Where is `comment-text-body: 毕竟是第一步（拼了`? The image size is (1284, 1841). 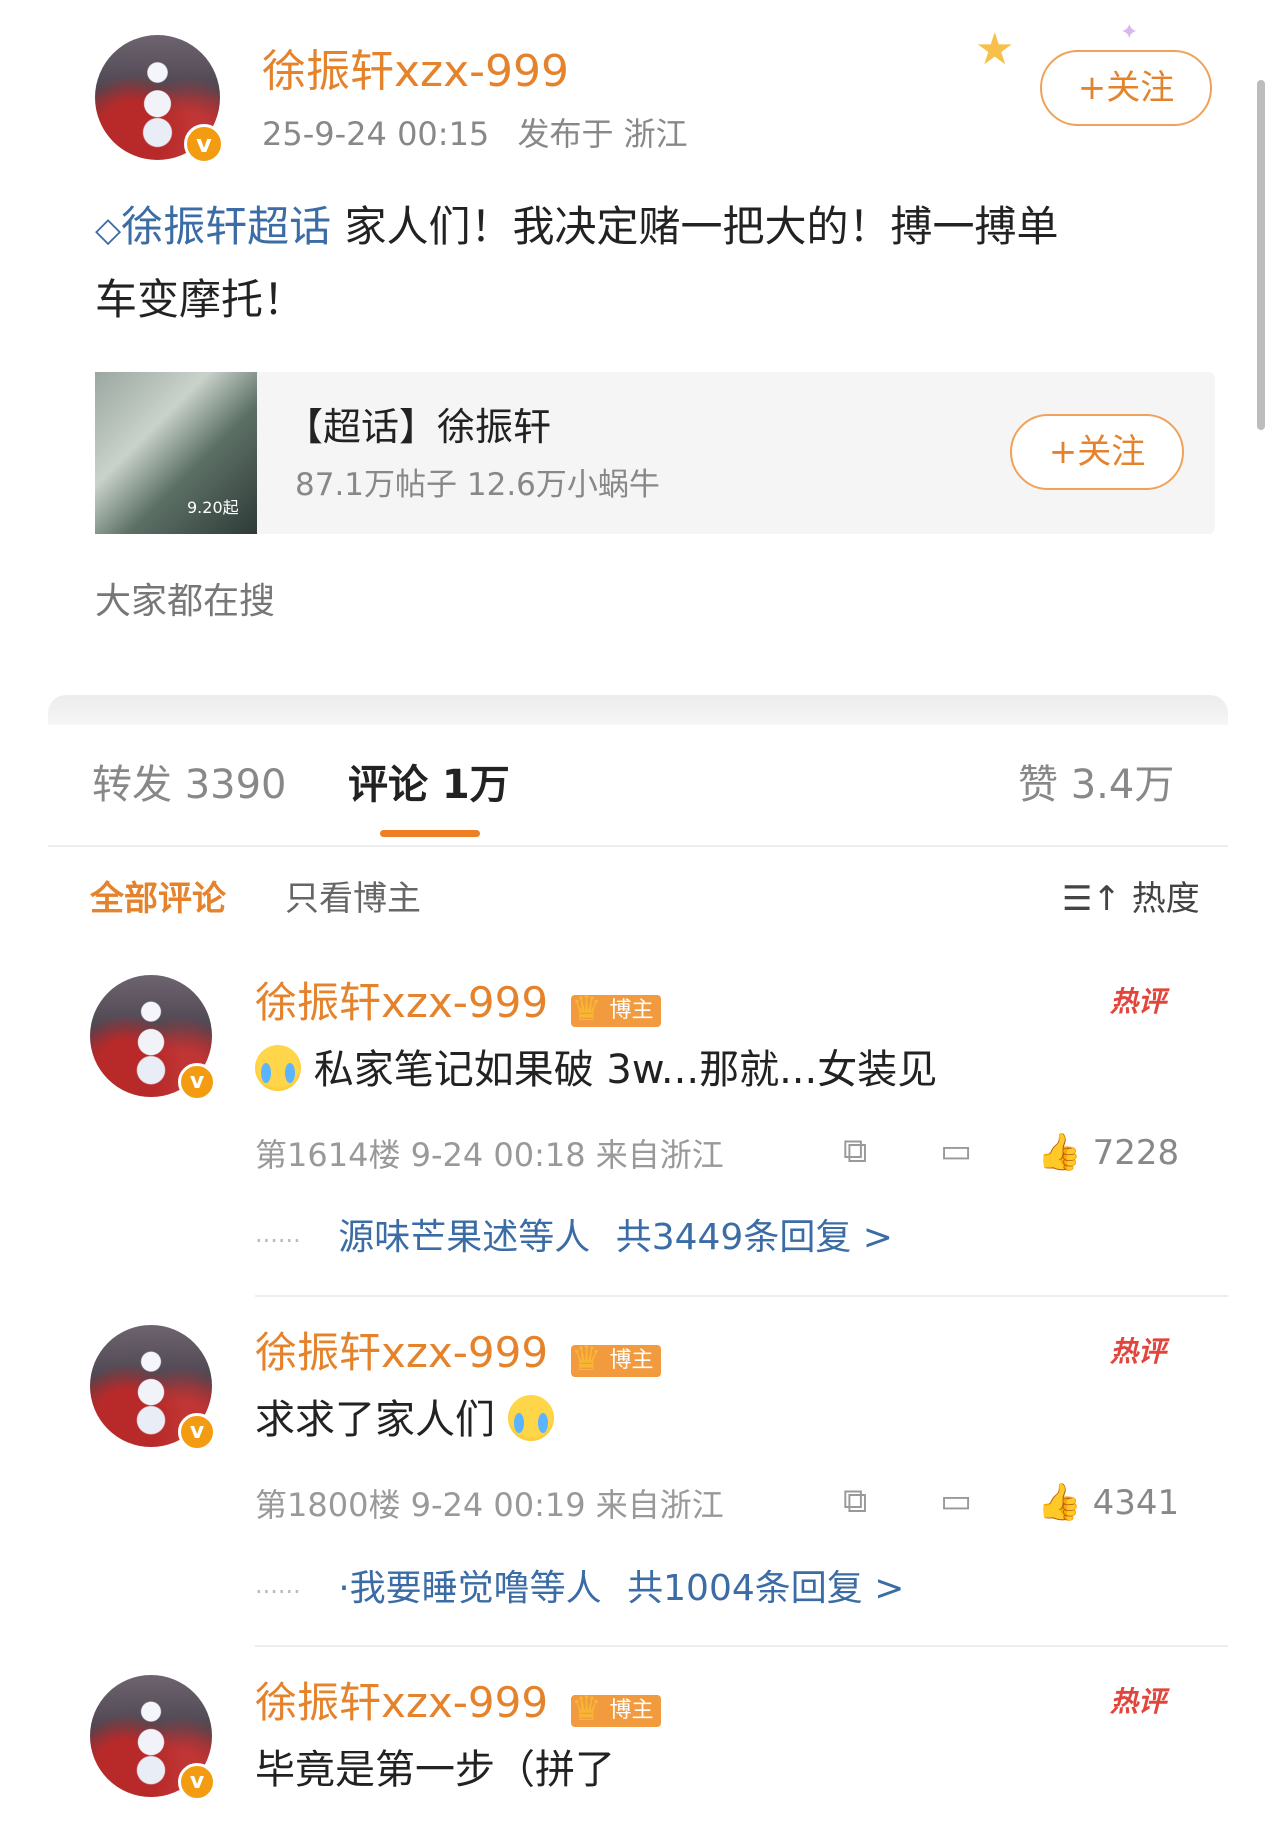 comment-text-body: 毕竟是第一步（拼了 is located at coordinates (435, 1770).